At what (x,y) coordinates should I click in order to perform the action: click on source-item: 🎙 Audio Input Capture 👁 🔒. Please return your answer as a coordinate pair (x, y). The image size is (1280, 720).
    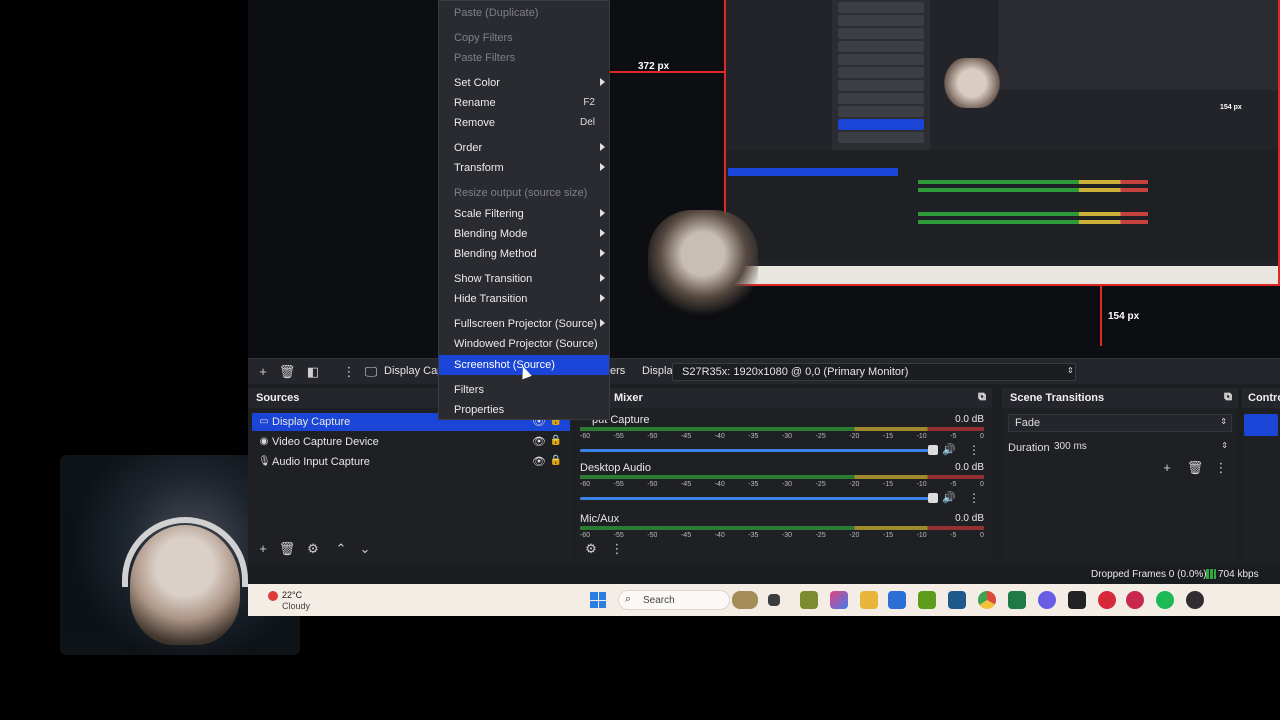
    Looking at the image, I should click on (411, 462).